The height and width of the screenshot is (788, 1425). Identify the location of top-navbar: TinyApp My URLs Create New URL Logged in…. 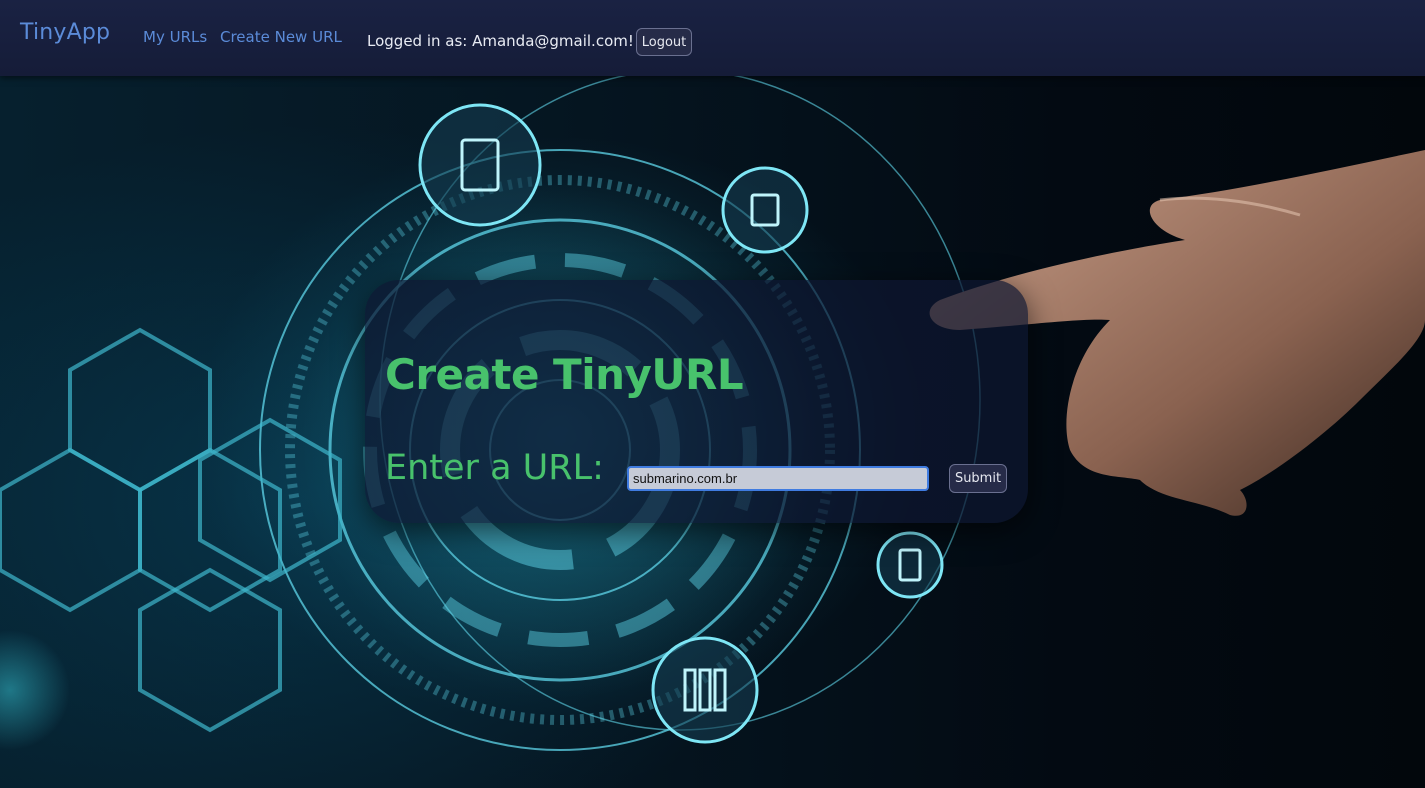
(712, 38).